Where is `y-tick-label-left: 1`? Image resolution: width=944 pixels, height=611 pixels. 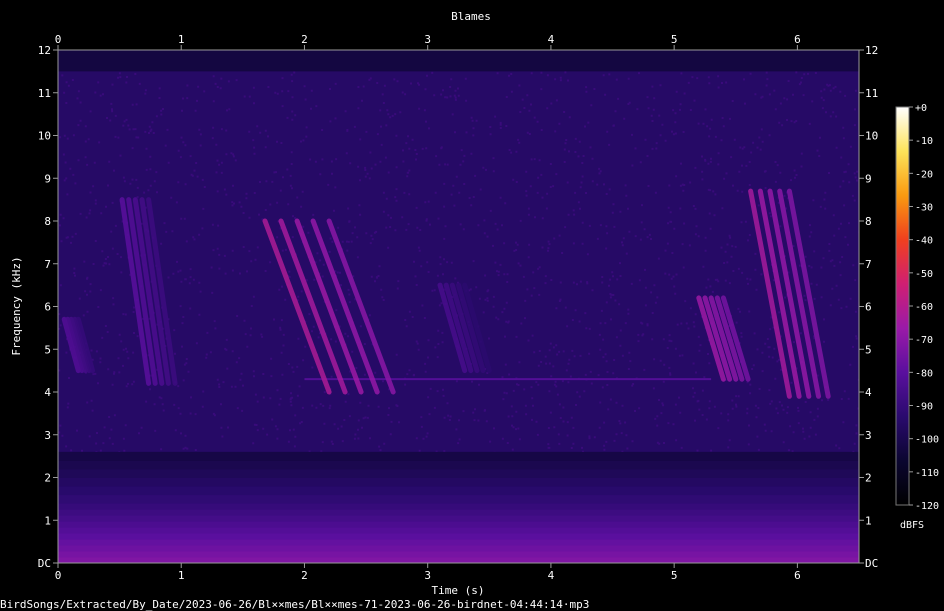 y-tick-label-left: 1 is located at coordinates (47, 520).